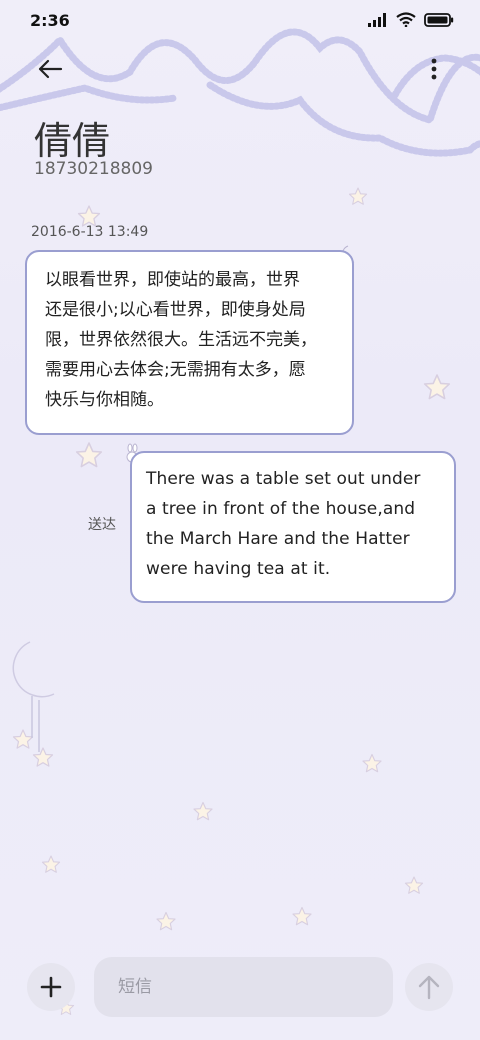 The image size is (480, 1040). I want to click on add-attachment-button, so click(51, 987).